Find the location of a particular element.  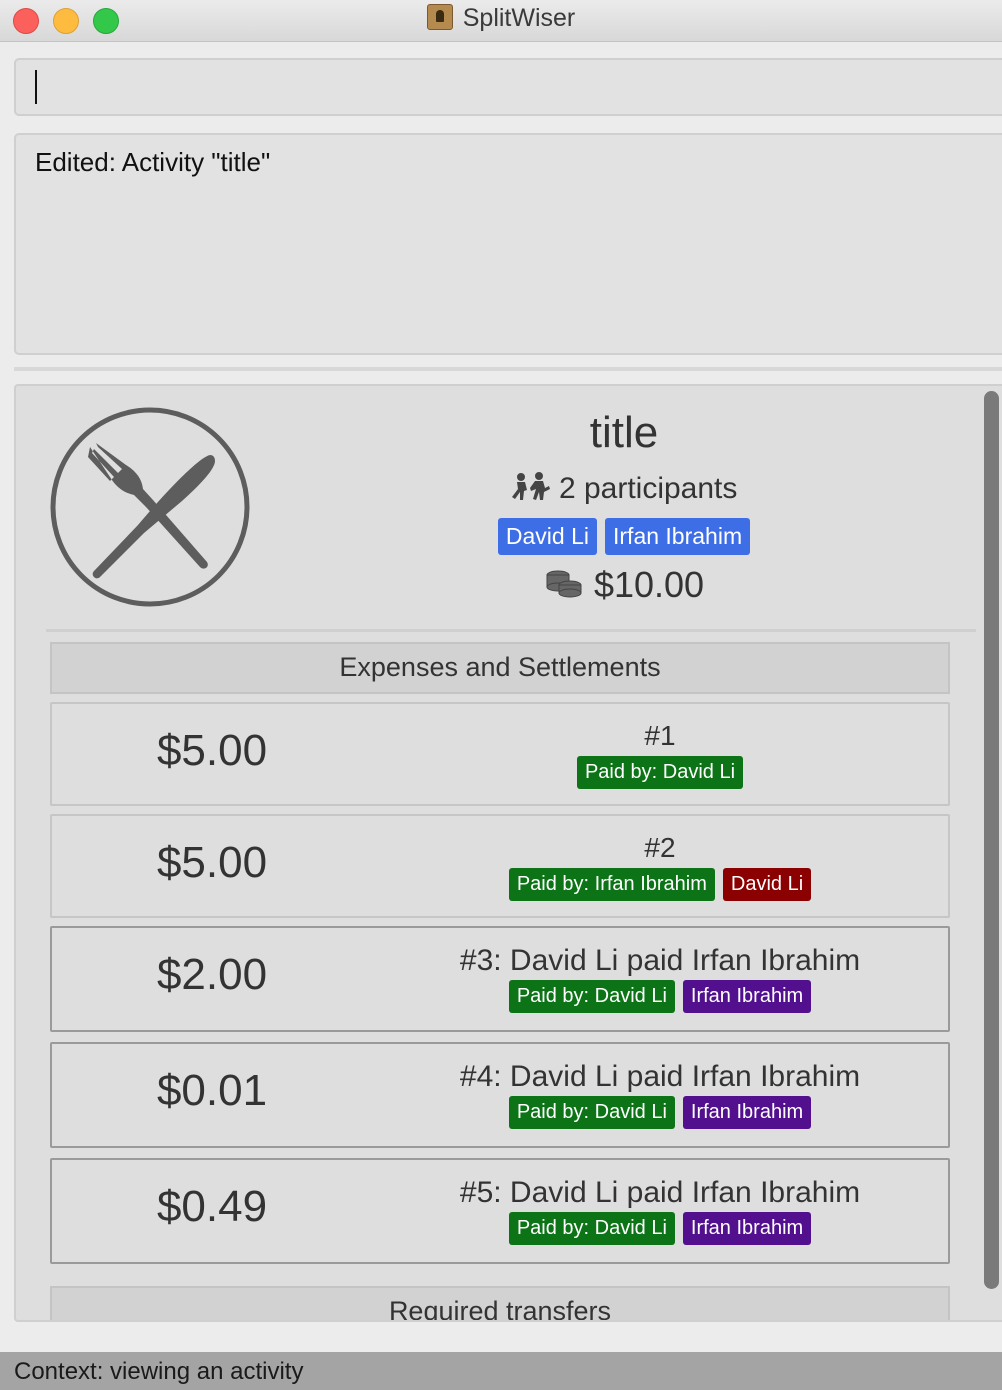

command-input is located at coordinates (508, 87).